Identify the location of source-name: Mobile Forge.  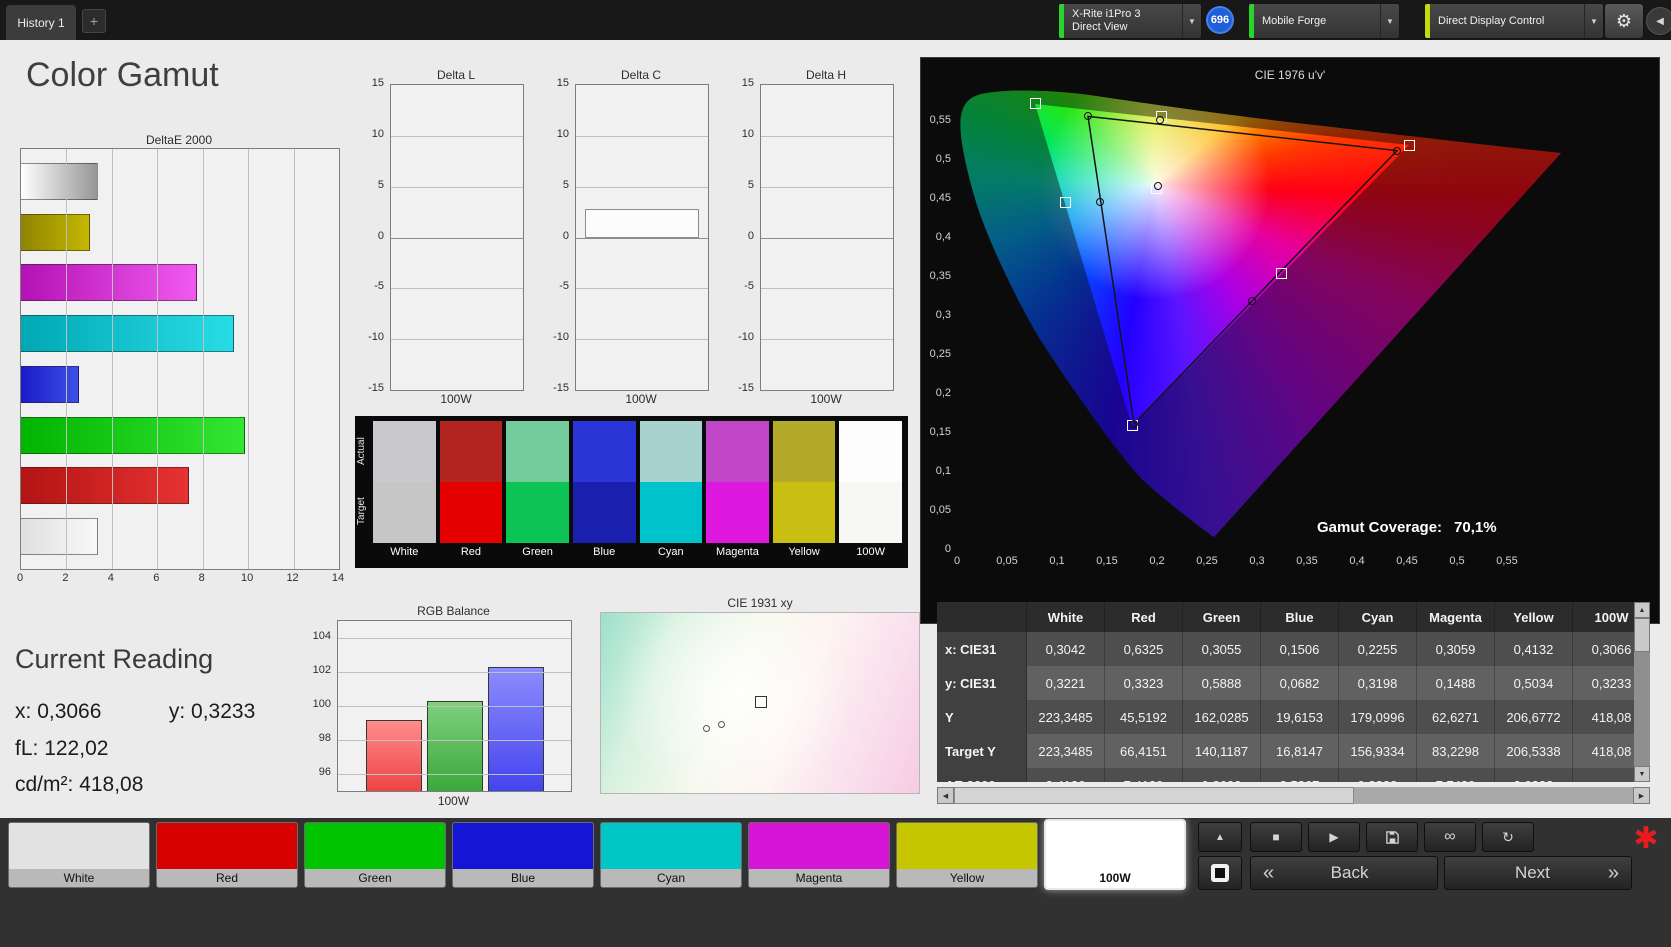
(1294, 20).